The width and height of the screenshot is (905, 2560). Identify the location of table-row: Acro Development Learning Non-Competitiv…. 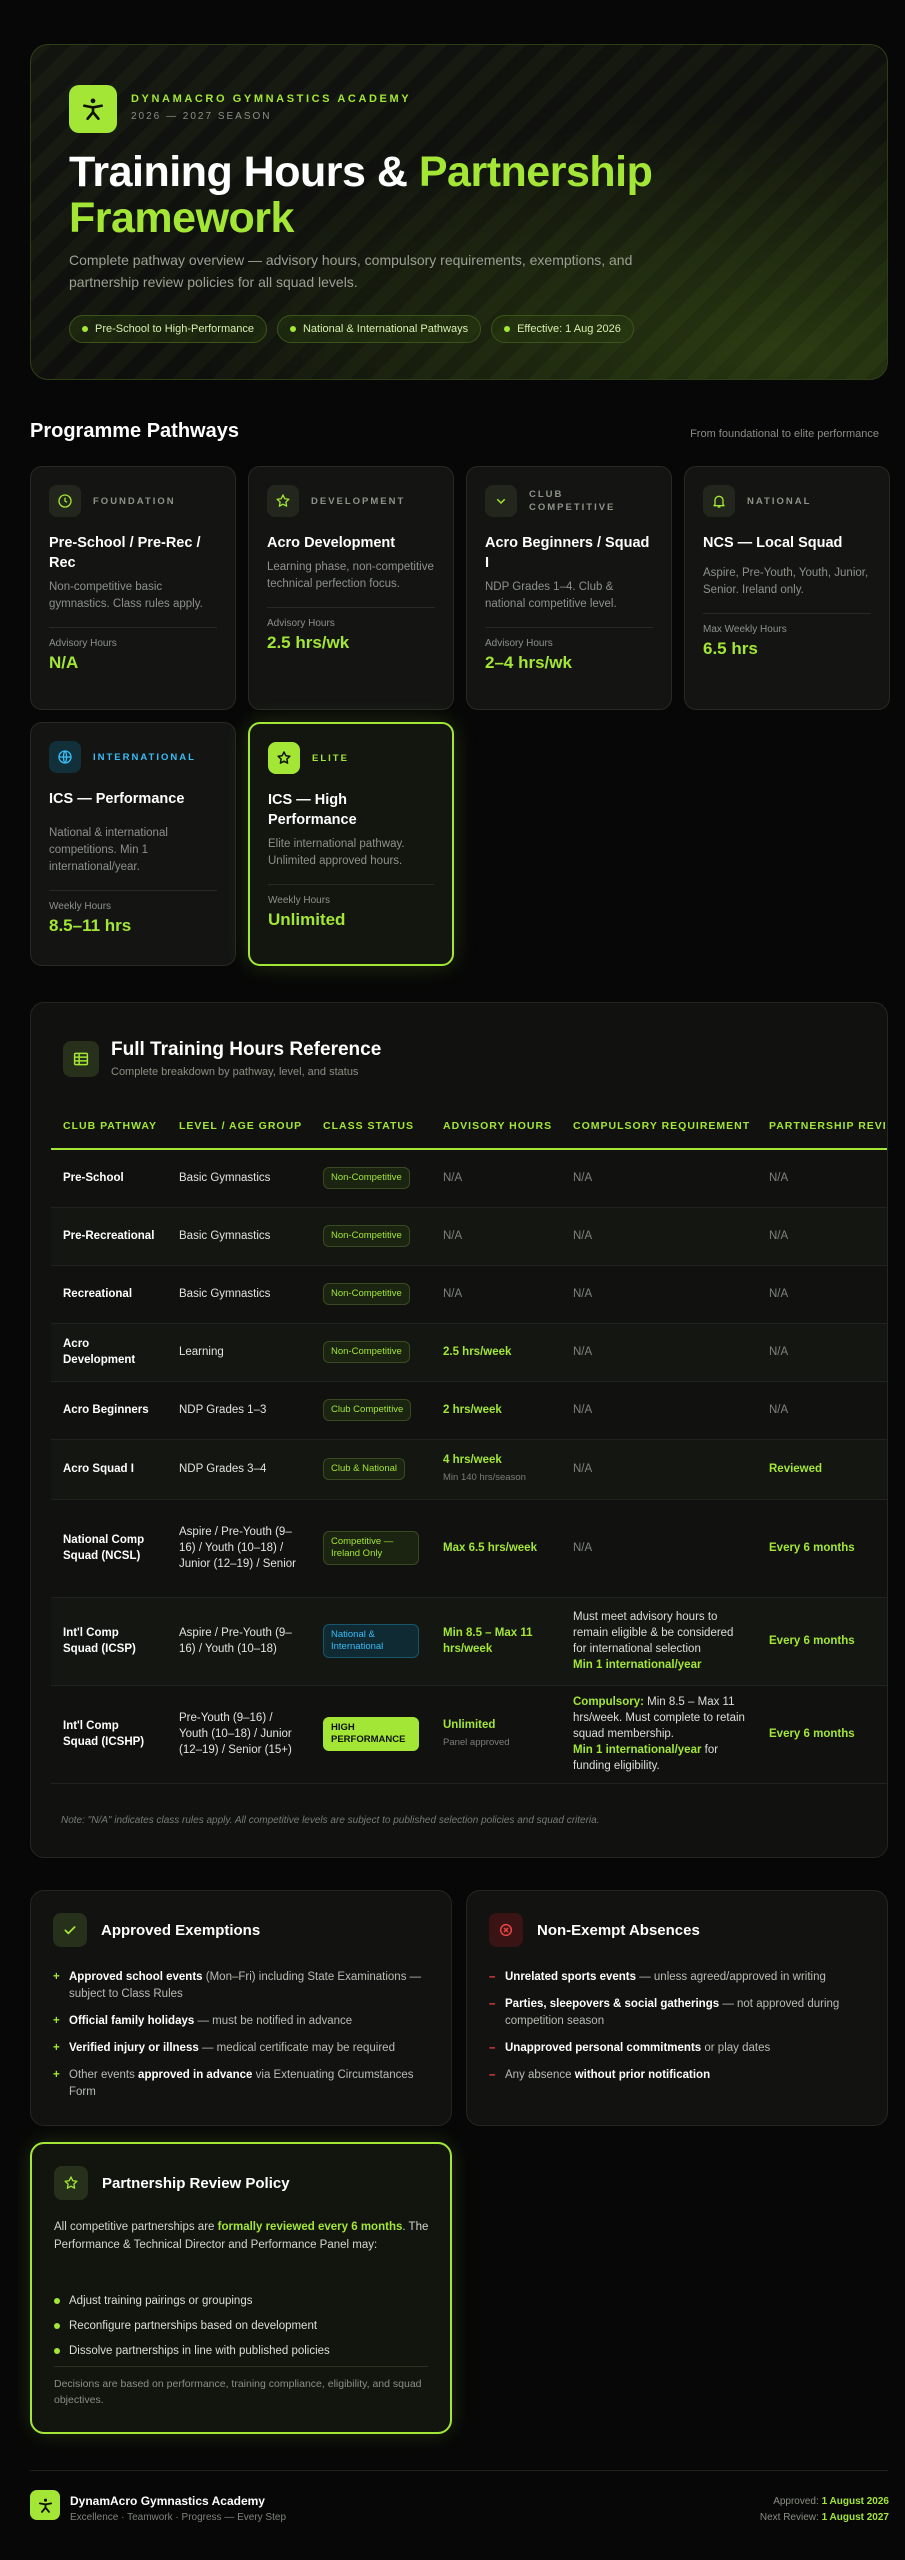
(469, 1352).